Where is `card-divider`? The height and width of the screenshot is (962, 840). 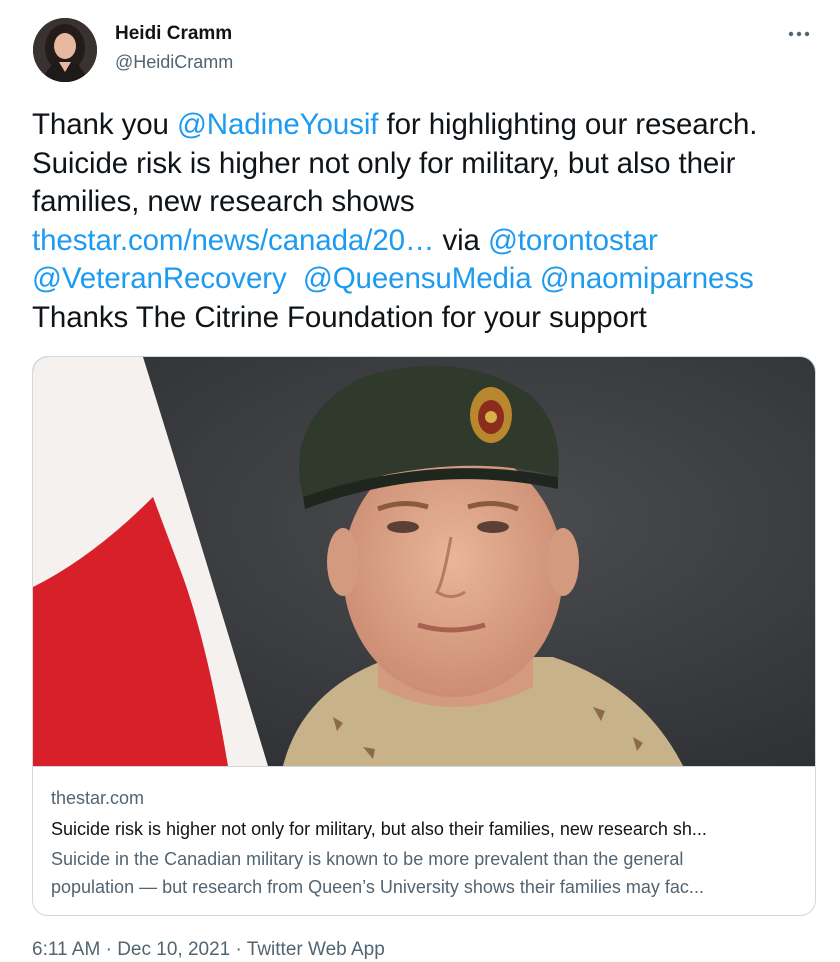 card-divider is located at coordinates (424, 766).